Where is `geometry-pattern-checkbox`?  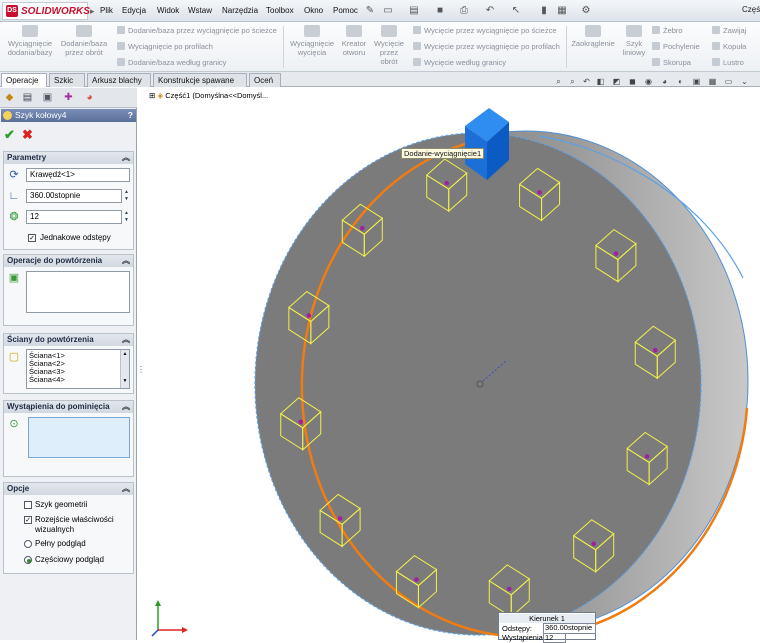 geometry-pattern-checkbox is located at coordinates (28, 505).